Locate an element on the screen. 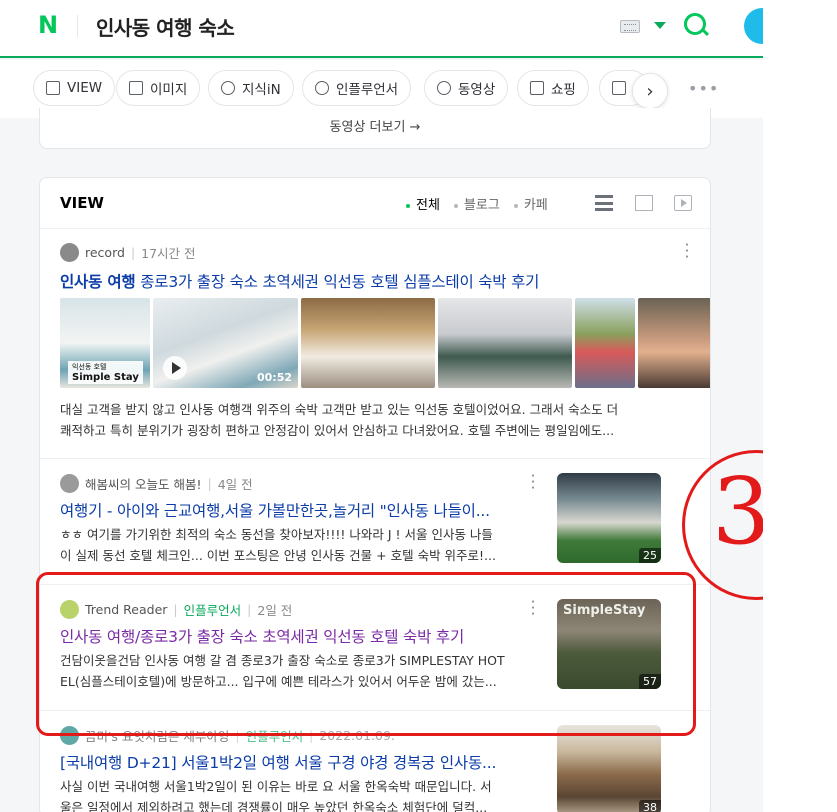 The height and width of the screenshot is (812, 837). thumbnail-image: 익선동 호텔 Simple Stay is located at coordinates (105, 343).